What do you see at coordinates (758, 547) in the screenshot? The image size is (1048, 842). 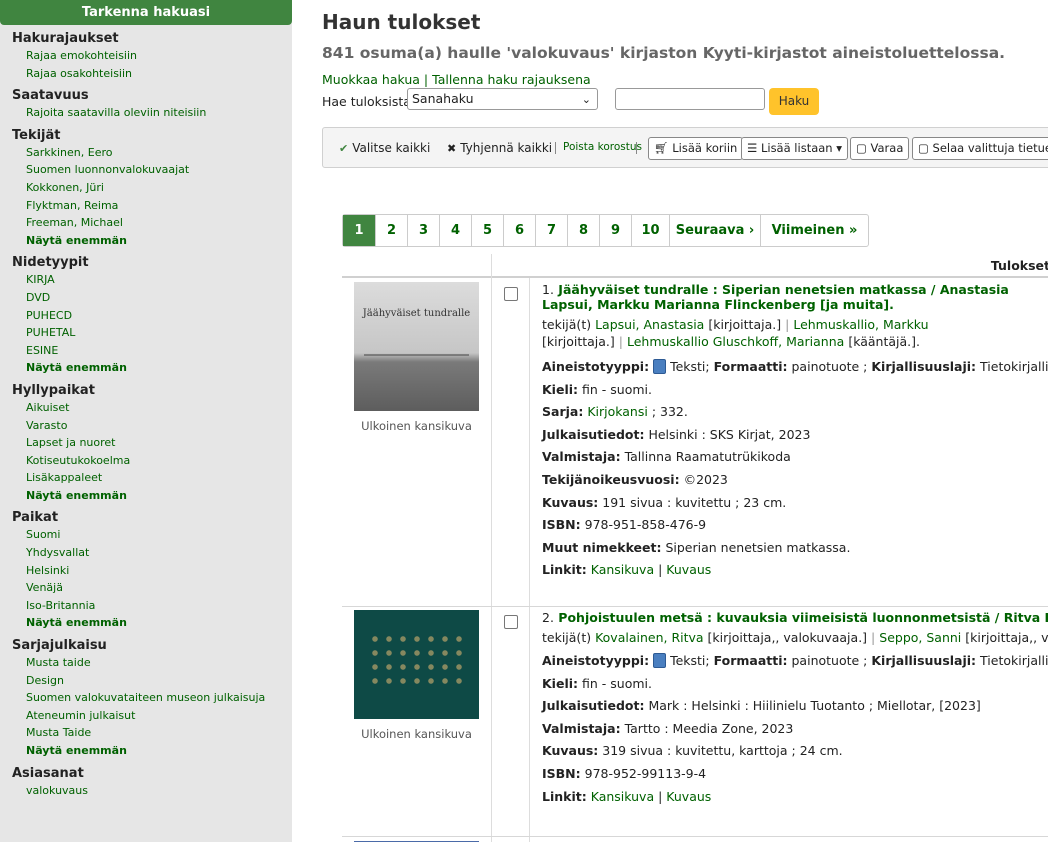 I see `other-titles-value: Siperian nenetsien matkassa.` at bounding box center [758, 547].